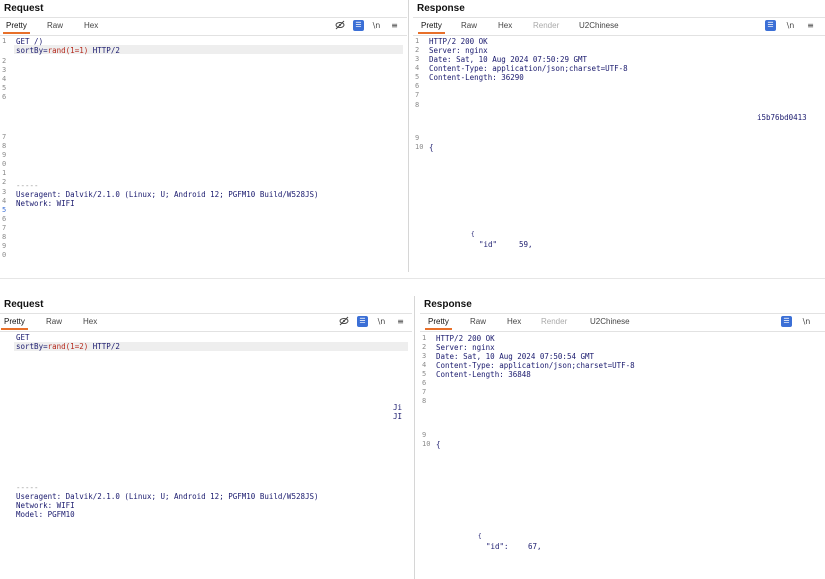 This screenshot has height=579, width=825. Describe the element at coordinates (782, 117) in the screenshot. I see `hash-fragment: i5b76bd0413` at that location.